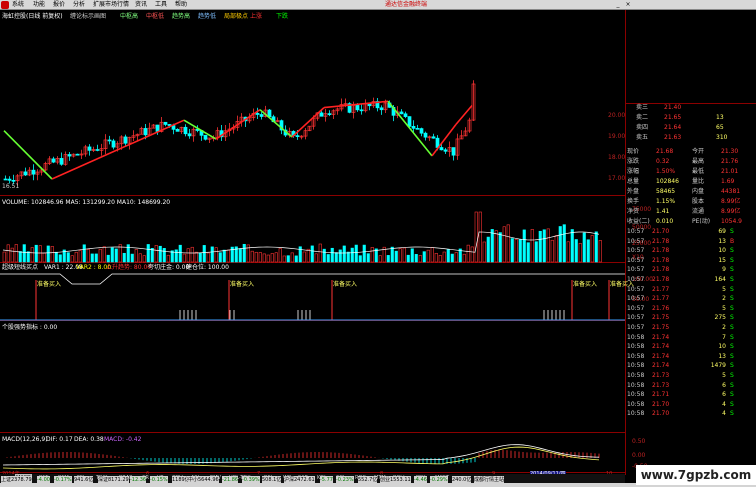  What do you see at coordinates (686, 270) in the screenshot?
I see `tick-row: 10:57 21.78 9 S` at bounding box center [686, 270].